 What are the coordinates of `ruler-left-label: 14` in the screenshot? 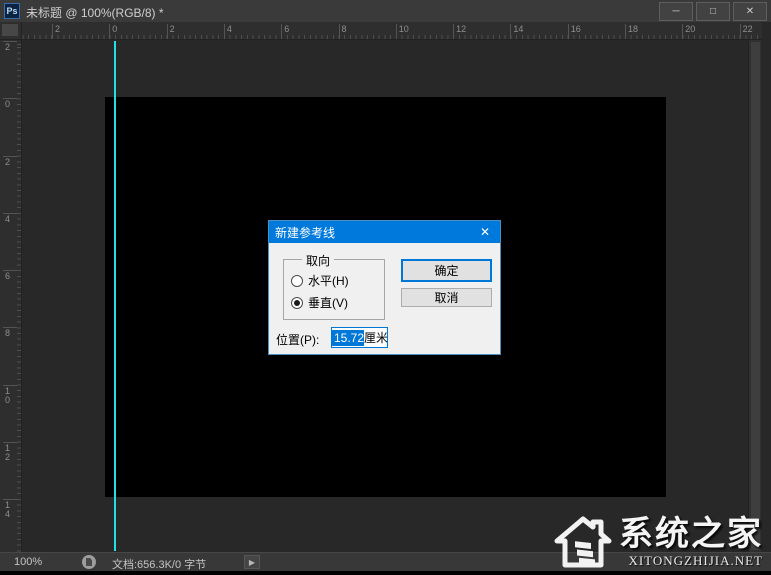 It's located at (10, 509).